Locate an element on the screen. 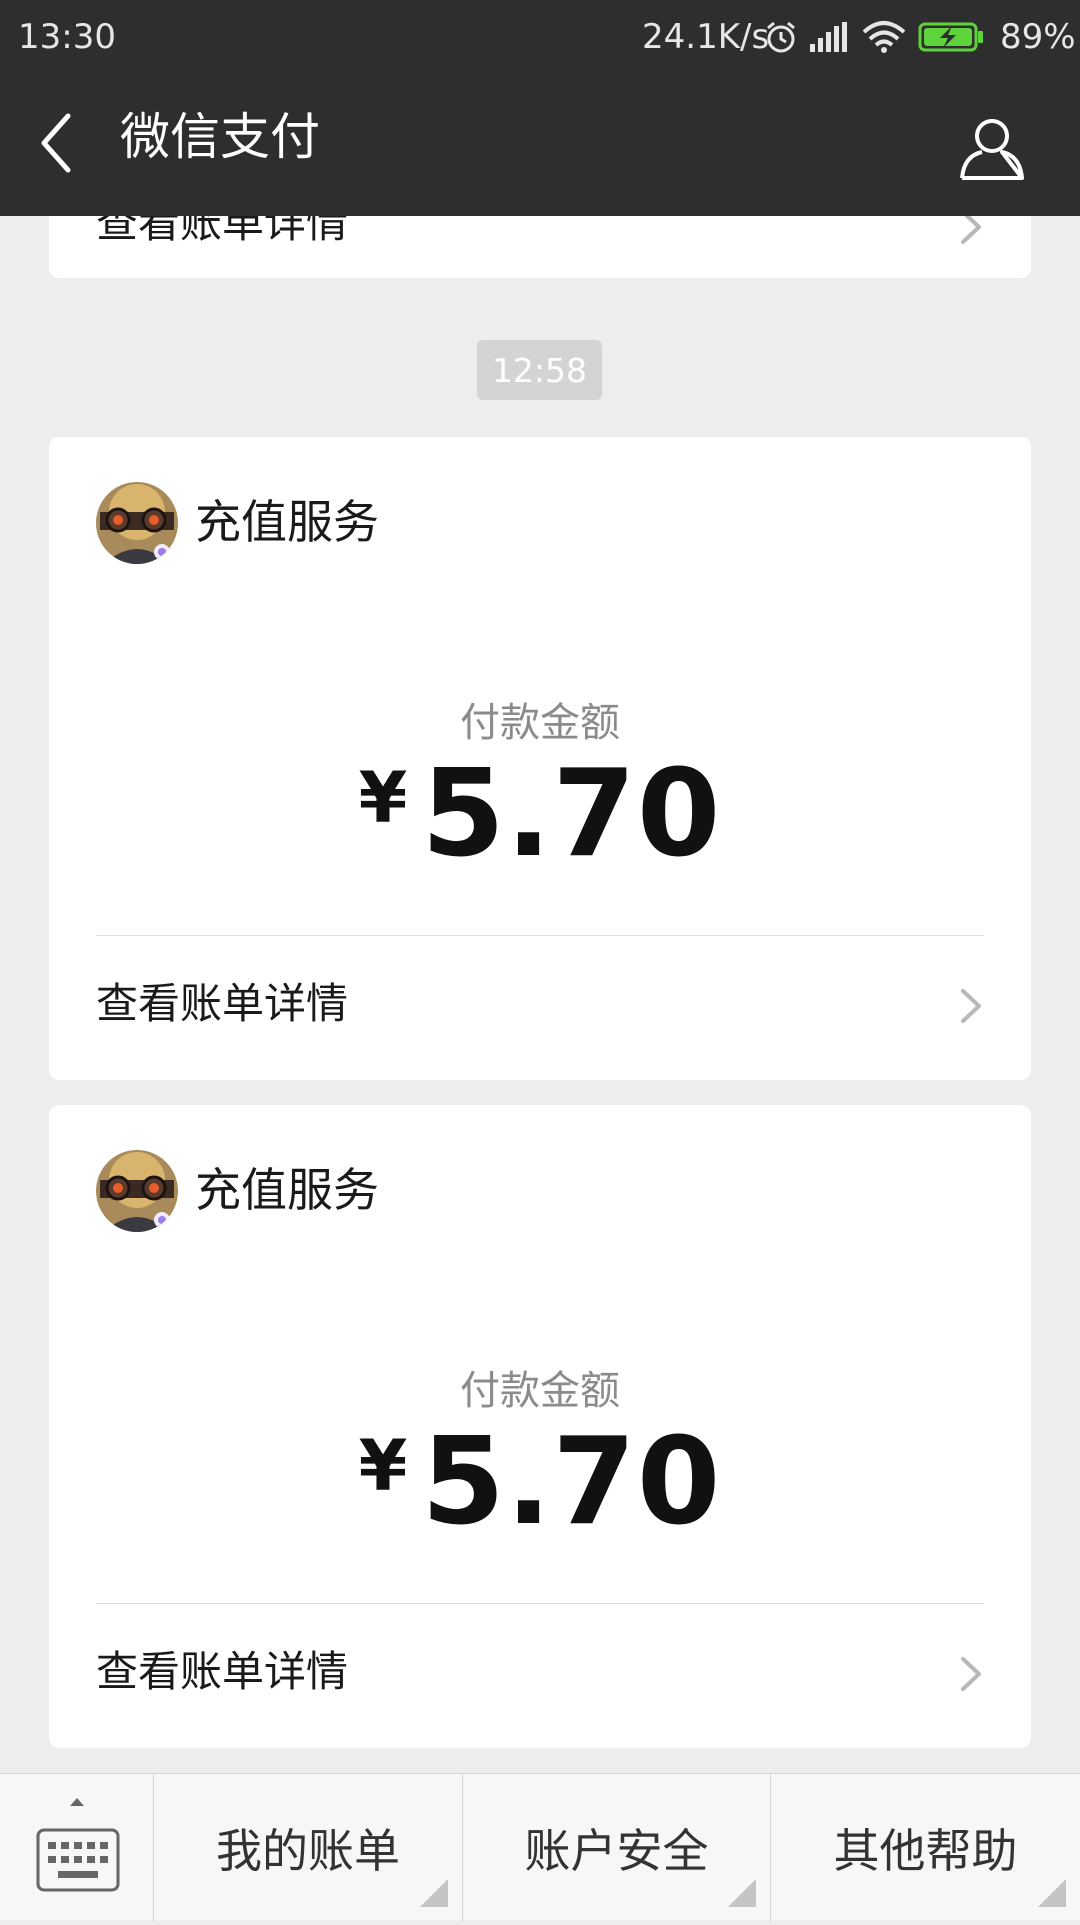 The image size is (1080, 1925). menu-item-label: 账户安全 is located at coordinates (616, 1850).